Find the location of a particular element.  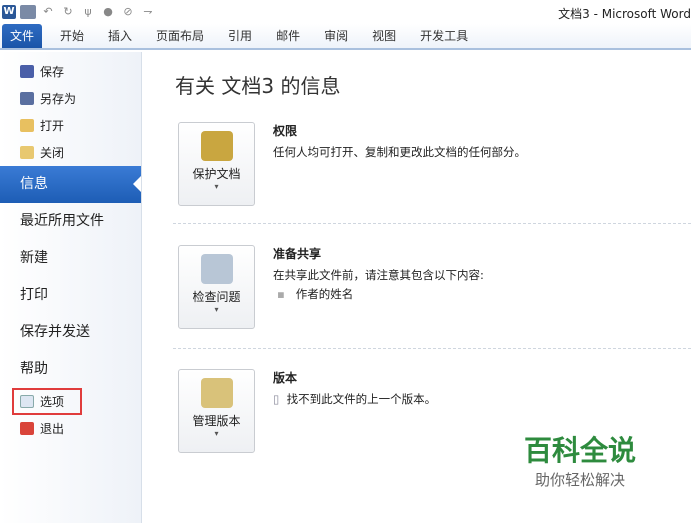

menu-new: 新建 is located at coordinates (70, 258).